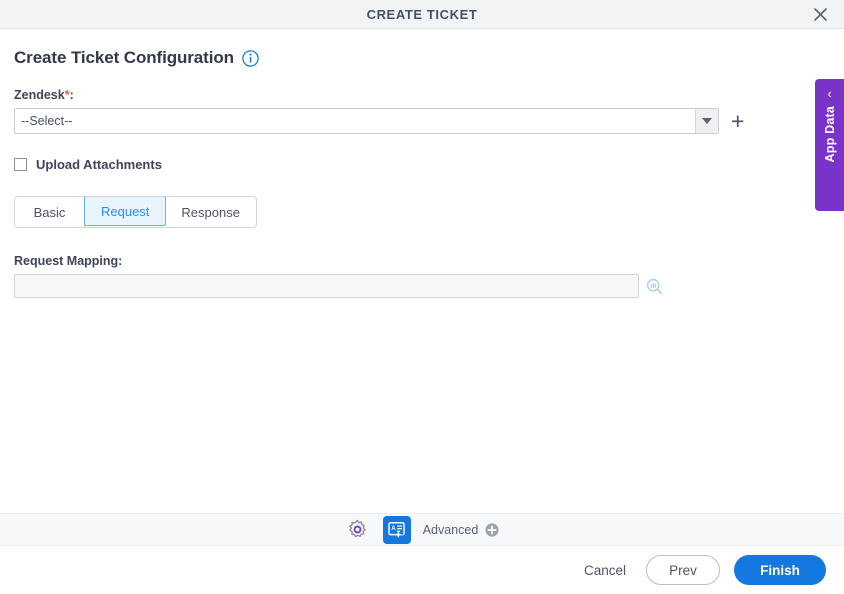 The width and height of the screenshot is (844, 594). I want to click on tab-request: Request, so click(125, 211).